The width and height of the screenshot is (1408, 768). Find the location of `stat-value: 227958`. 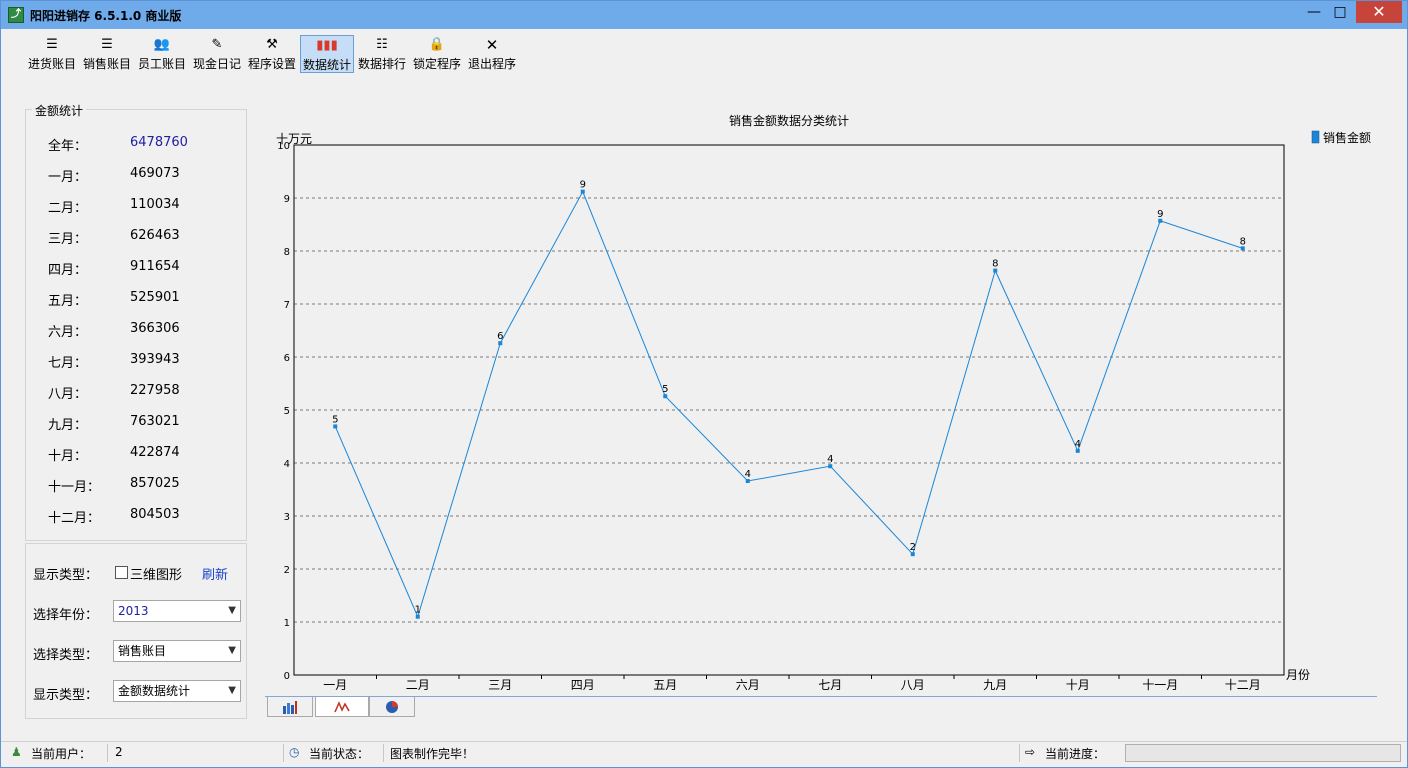

stat-value: 227958 is located at coordinates (155, 390).